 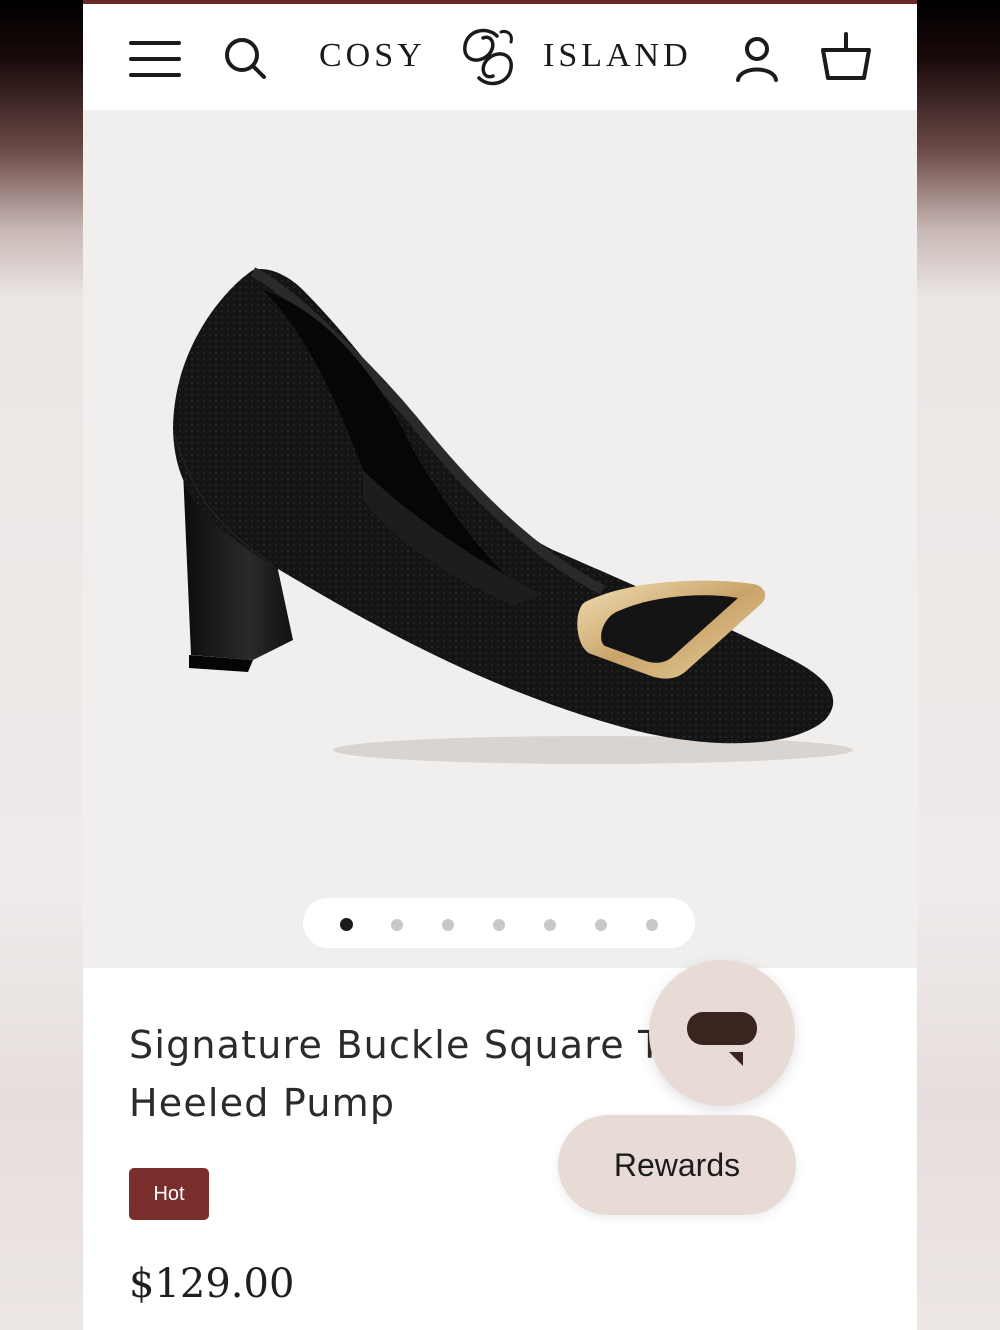 What do you see at coordinates (617, 55) in the screenshot?
I see `brand-name-right: ISLAND` at bounding box center [617, 55].